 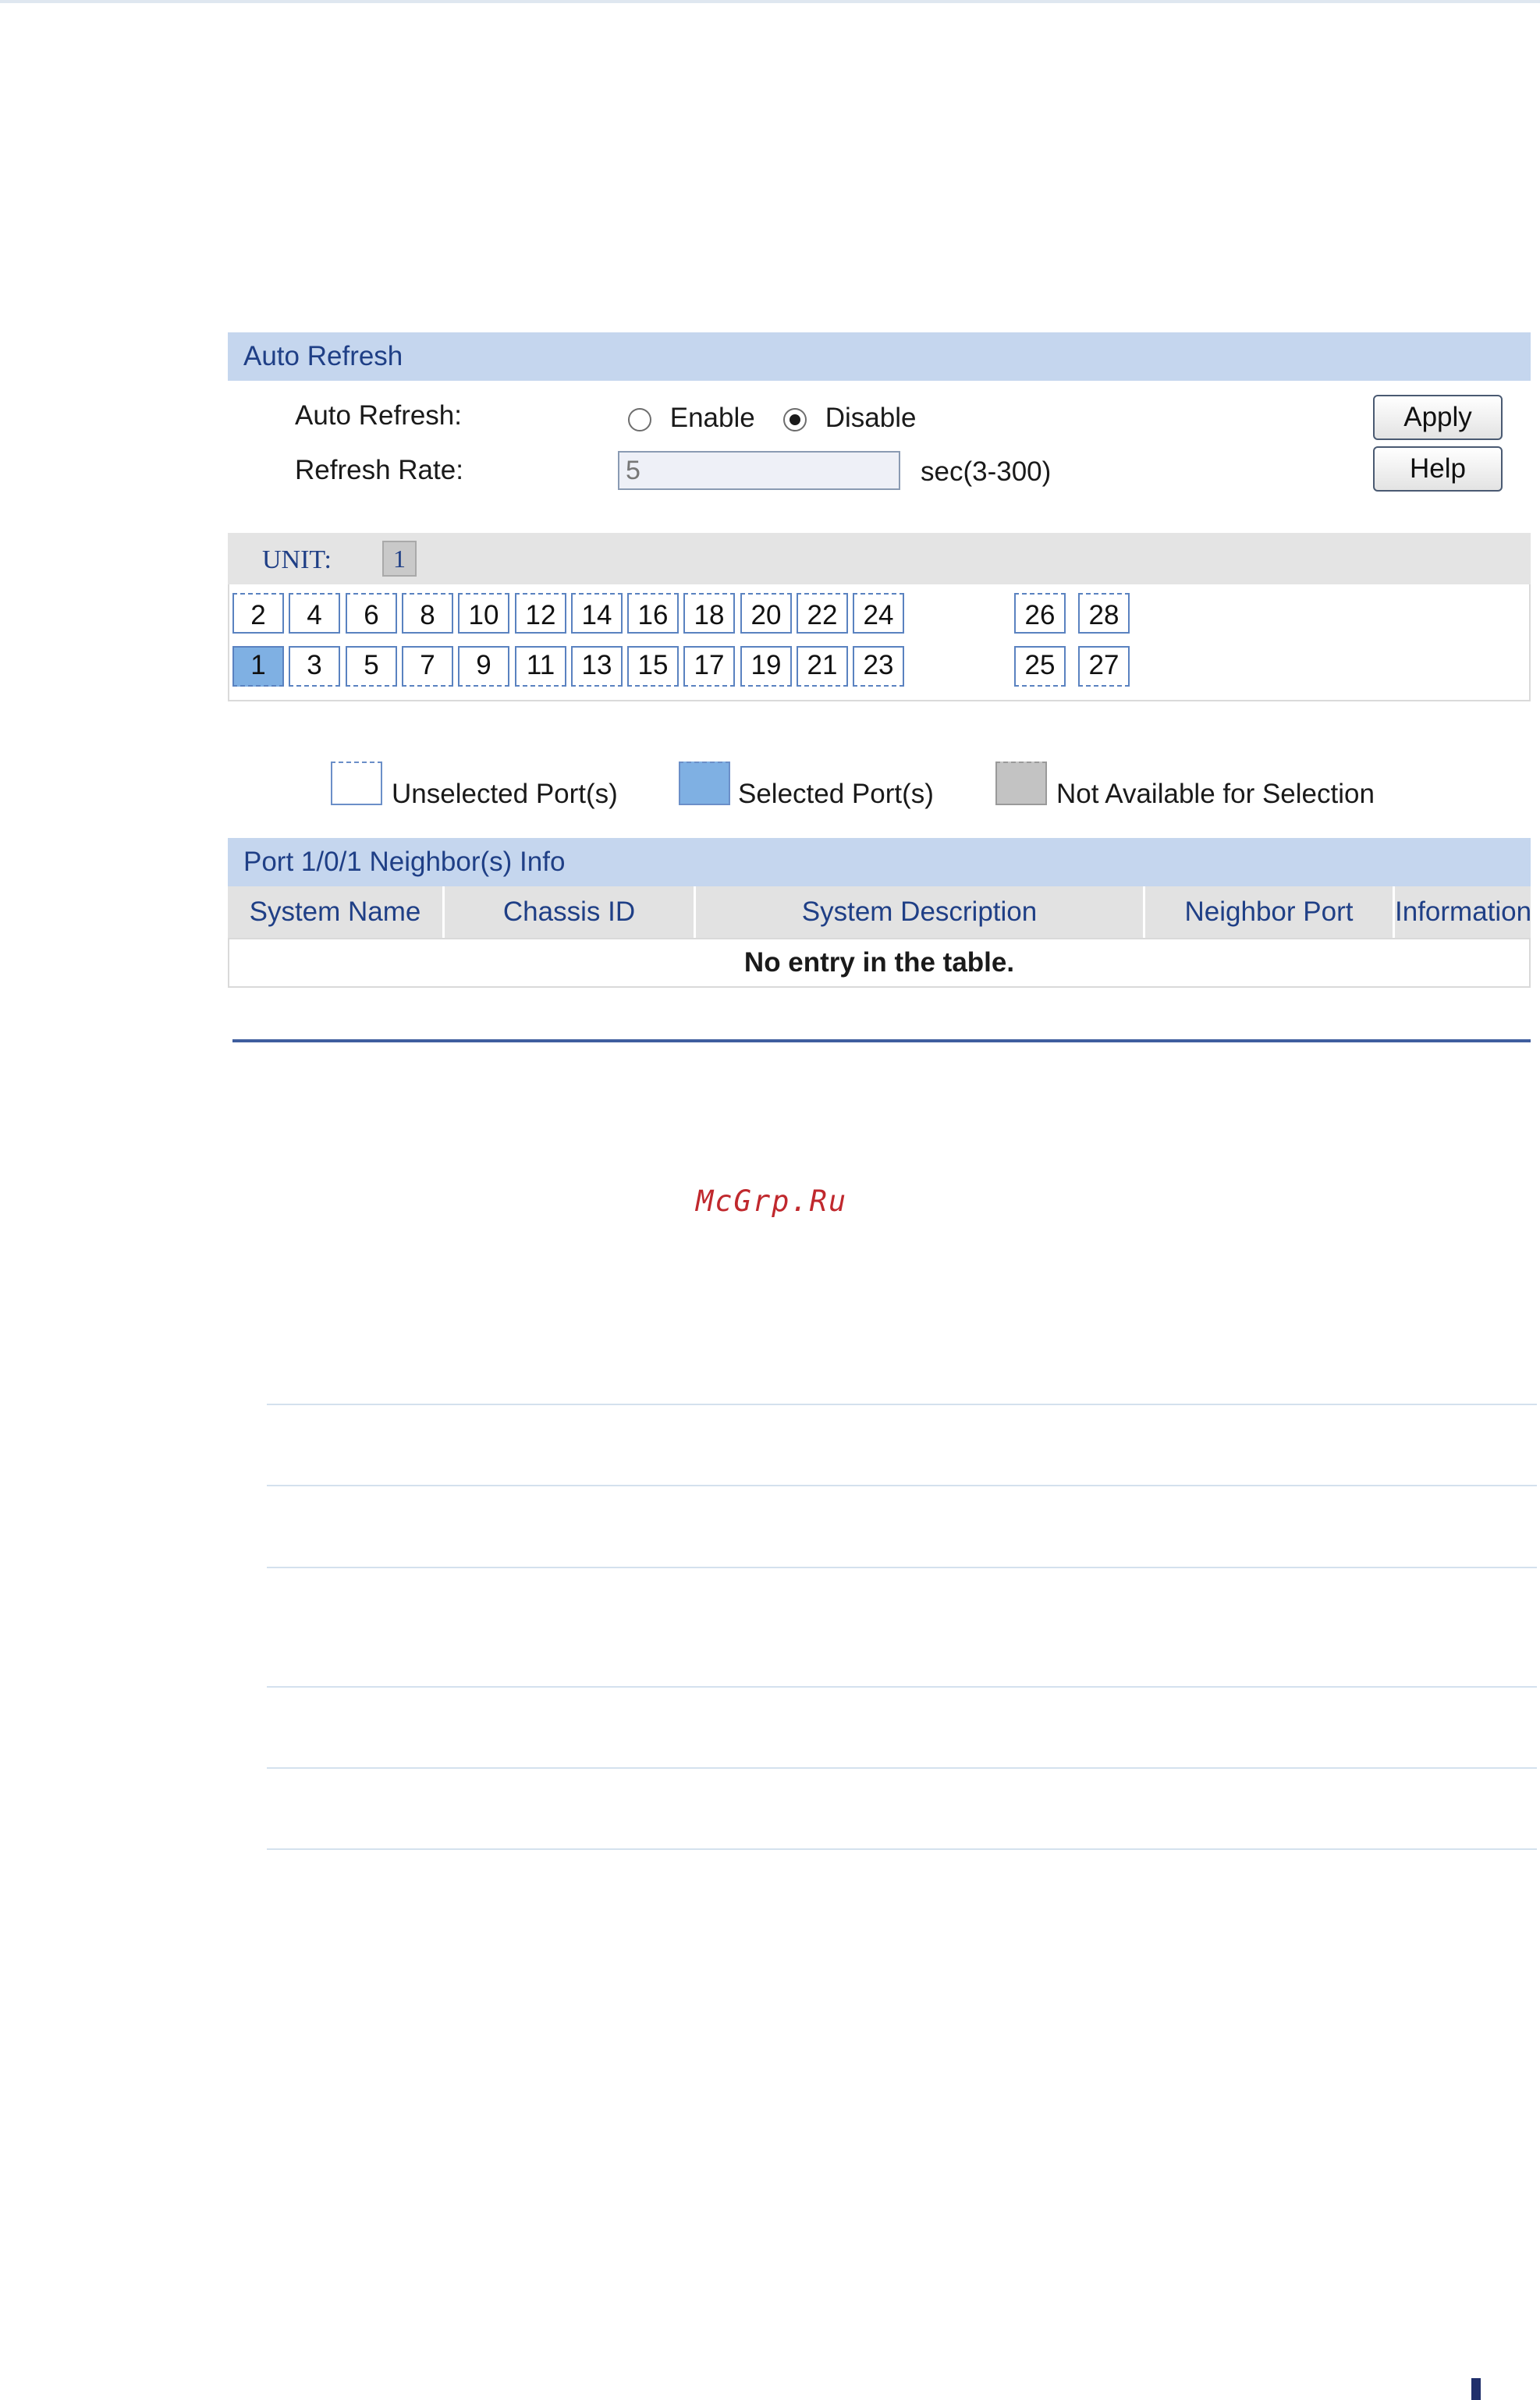 What do you see at coordinates (878, 613) in the screenshot?
I see `port-24: 24` at bounding box center [878, 613].